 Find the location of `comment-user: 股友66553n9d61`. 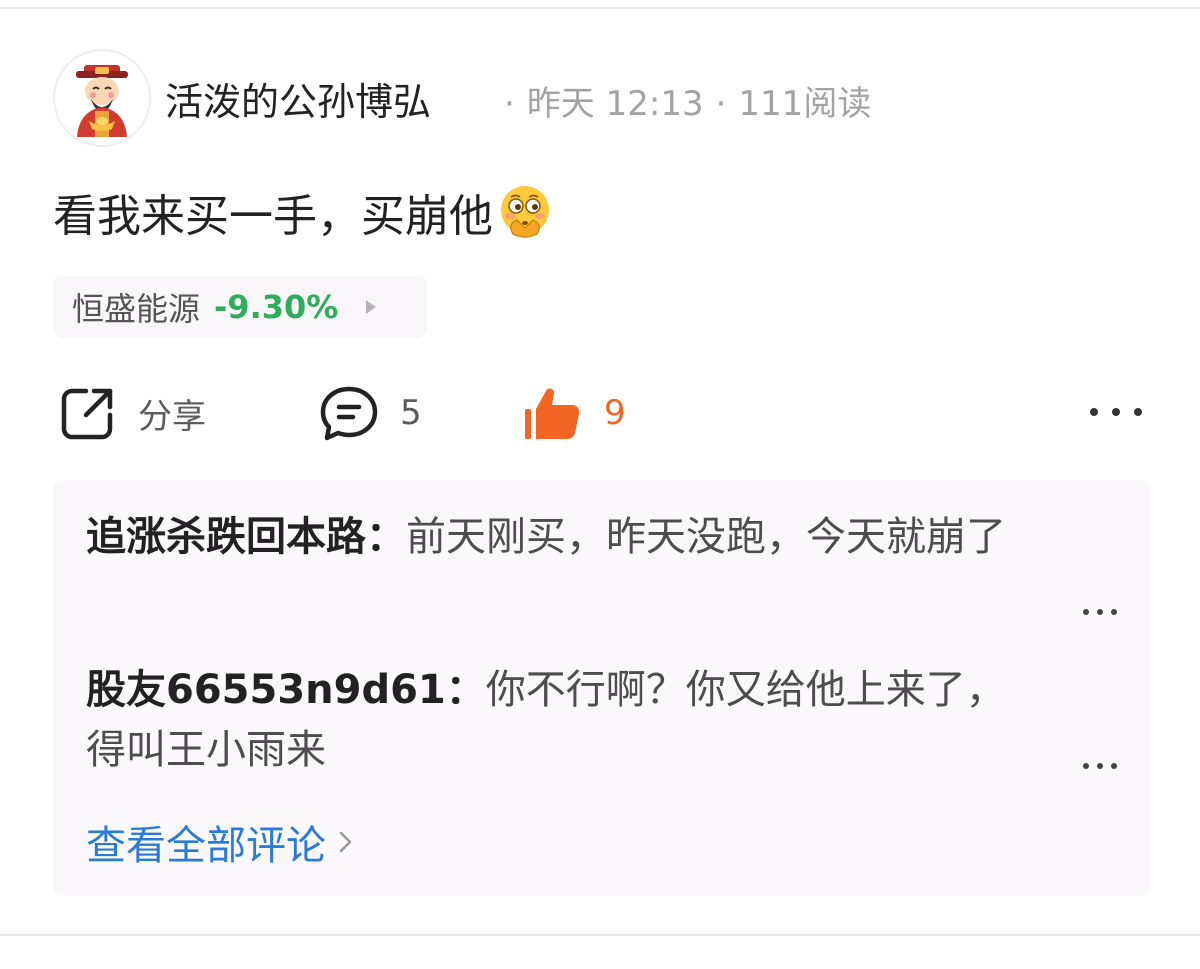

comment-user: 股友66553n9d61 is located at coordinates (266, 690).